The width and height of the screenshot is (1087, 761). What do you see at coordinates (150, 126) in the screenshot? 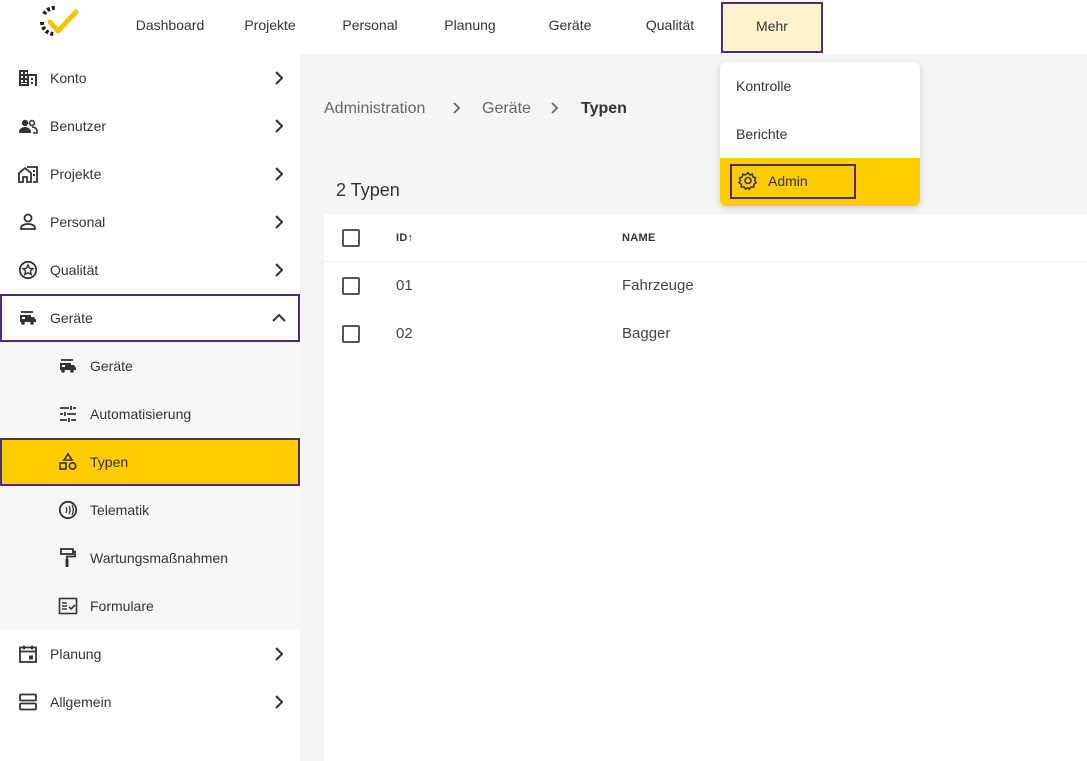
I see `sidebar-item-benutzer: Benutzer` at bounding box center [150, 126].